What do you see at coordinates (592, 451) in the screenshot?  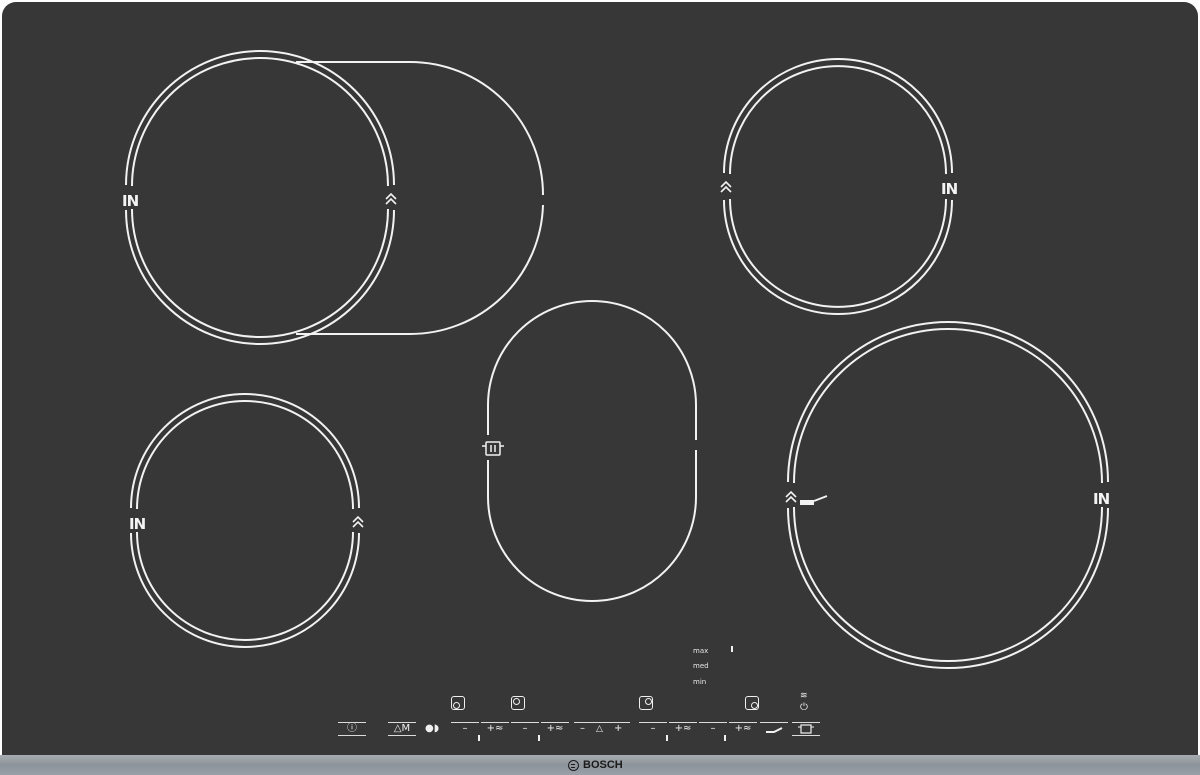 I see `zone-center-oval` at bounding box center [592, 451].